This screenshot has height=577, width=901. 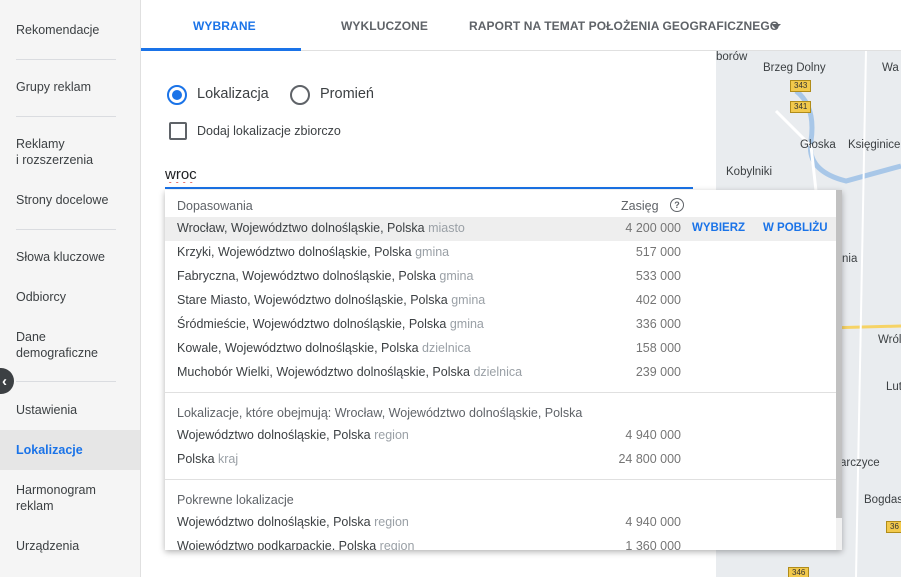 What do you see at coordinates (799, 572) in the screenshot?
I see `road-badge: 346` at bounding box center [799, 572].